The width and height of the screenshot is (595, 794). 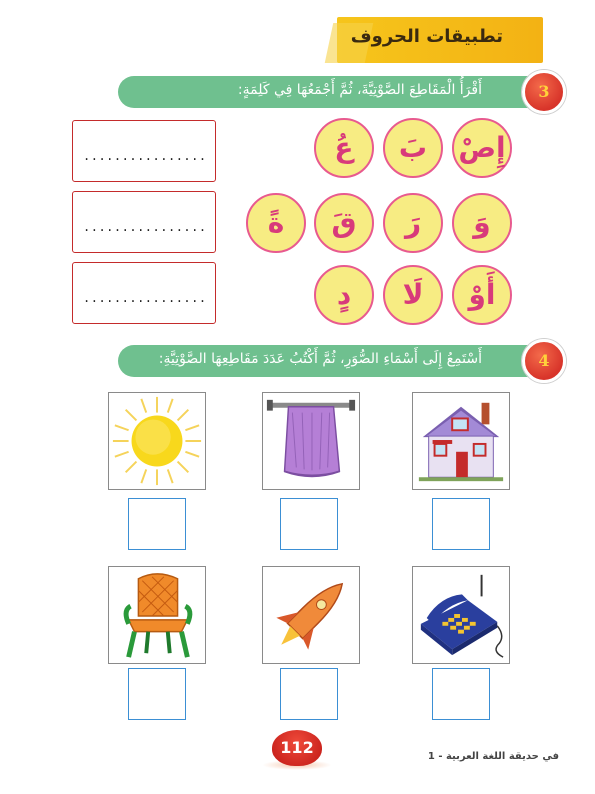 I want to click on syllable-circle: دٍ, so click(x=344, y=295).